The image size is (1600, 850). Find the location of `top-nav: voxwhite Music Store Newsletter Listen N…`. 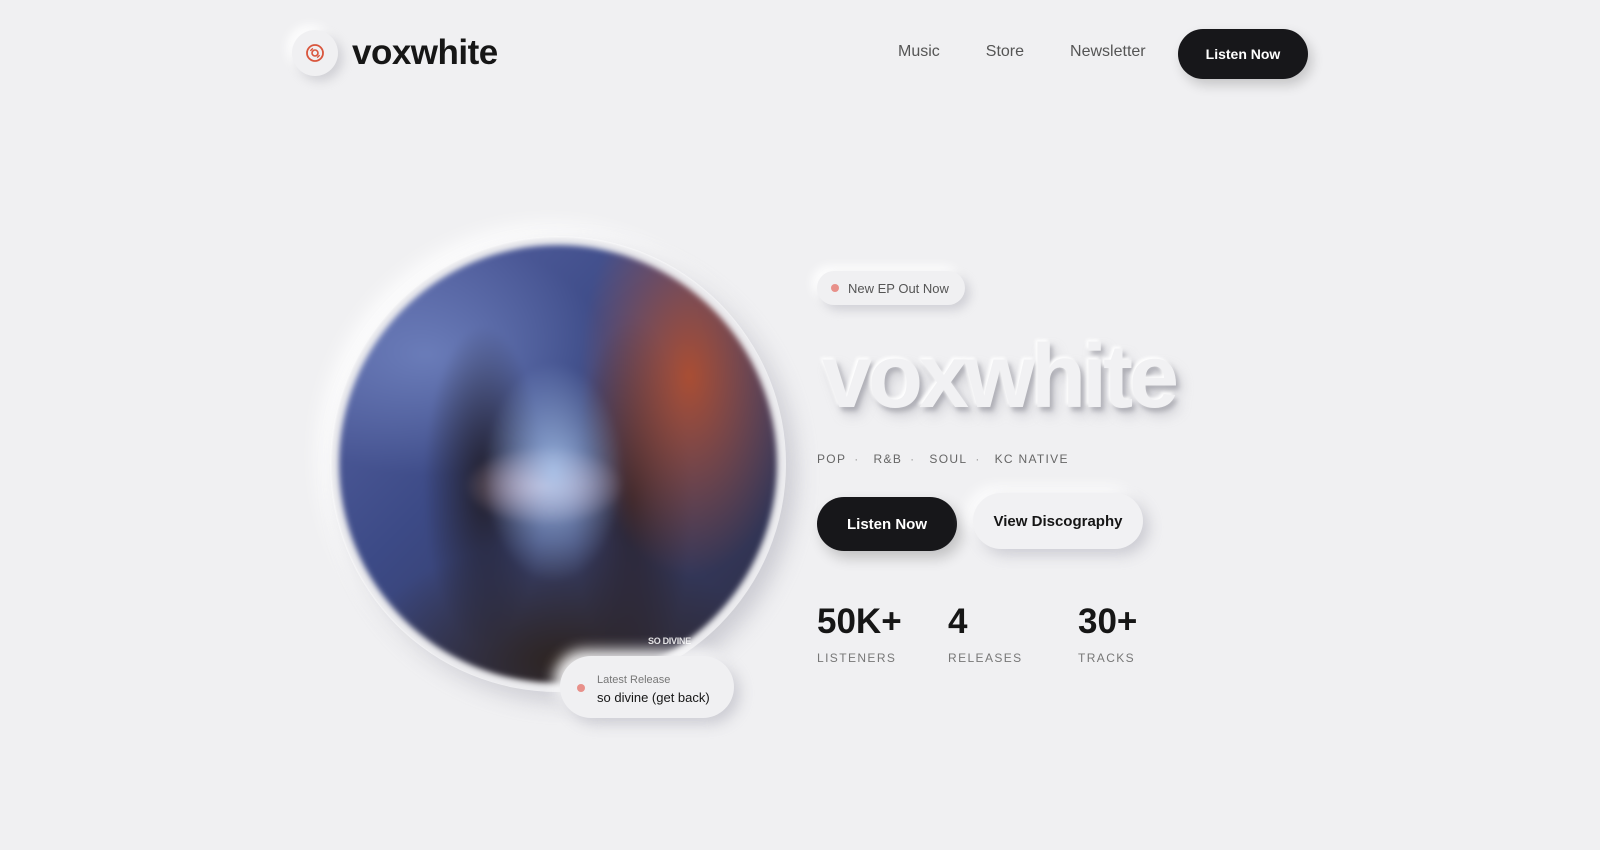

top-nav: voxwhite Music Store Newsletter Listen N… is located at coordinates (800, 55).